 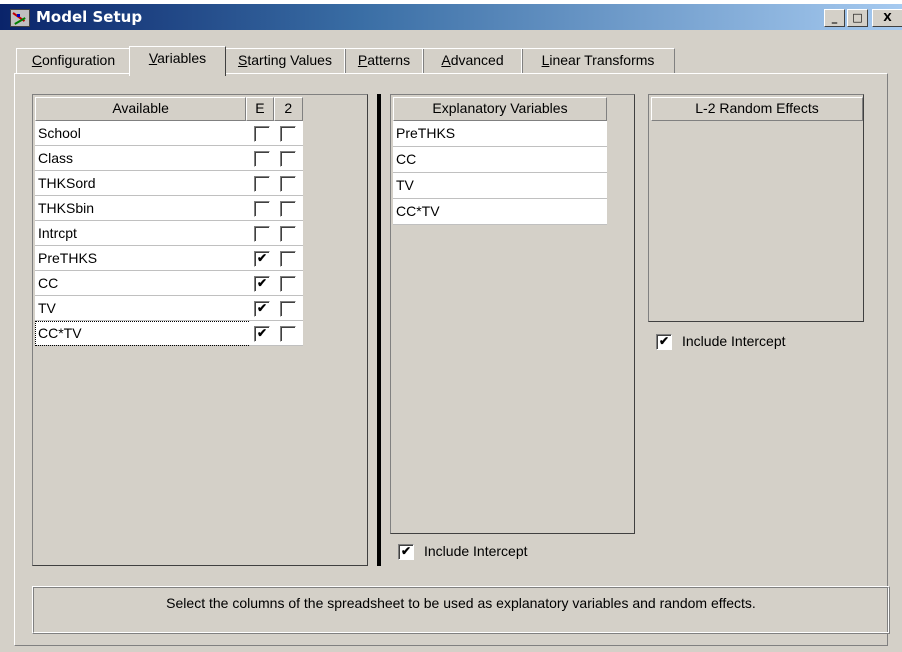 I want to click on random-effects-include-intercept: ✔ Include Intercept, so click(x=756, y=343).